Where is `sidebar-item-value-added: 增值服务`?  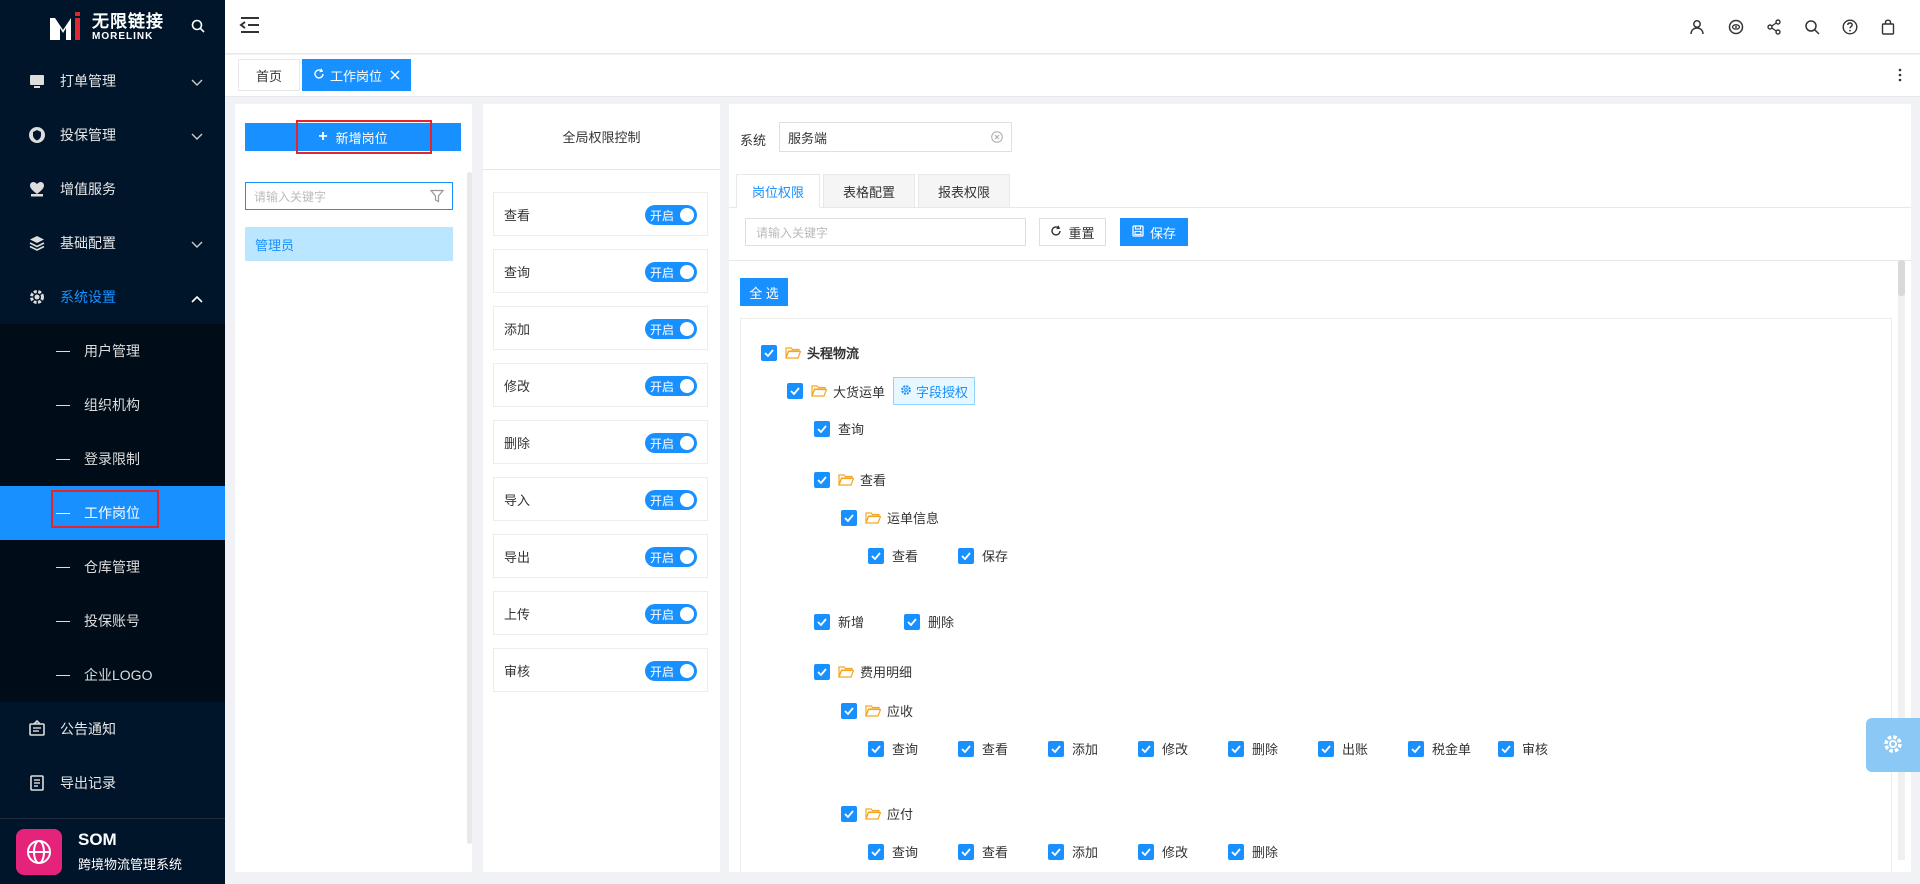 sidebar-item-value-added: 增值服务 is located at coordinates (112, 189).